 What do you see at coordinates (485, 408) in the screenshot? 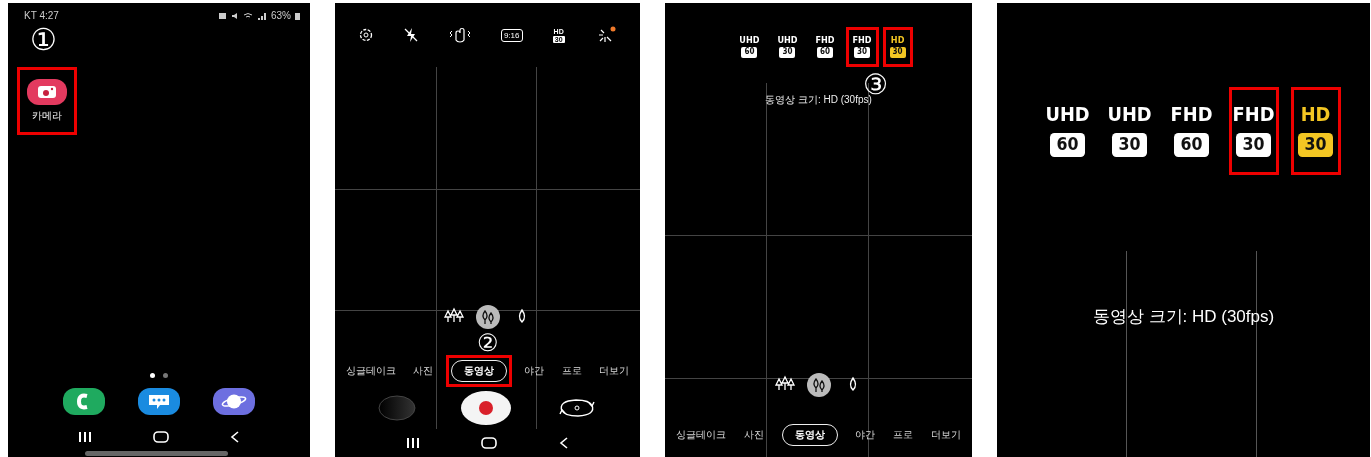
I see `record-button` at bounding box center [485, 408].